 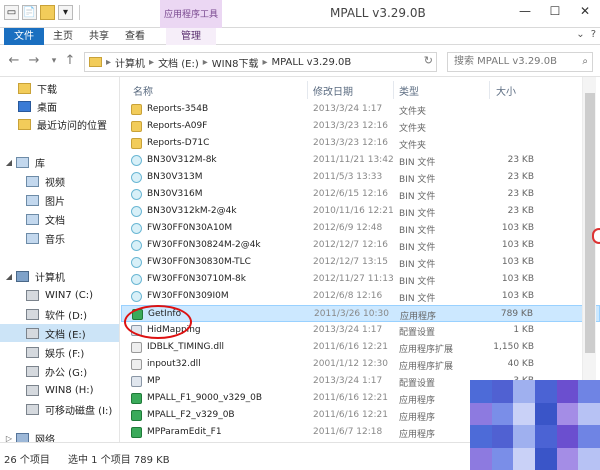 What do you see at coordinates (45, 219) in the screenshot?
I see `nav-item-documents: 文档` at bounding box center [45, 219].